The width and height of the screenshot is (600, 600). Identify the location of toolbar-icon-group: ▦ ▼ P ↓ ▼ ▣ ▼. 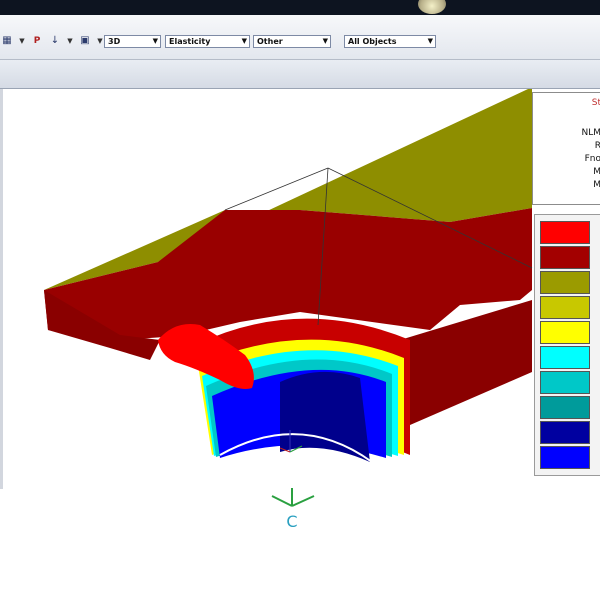
(52, 41).